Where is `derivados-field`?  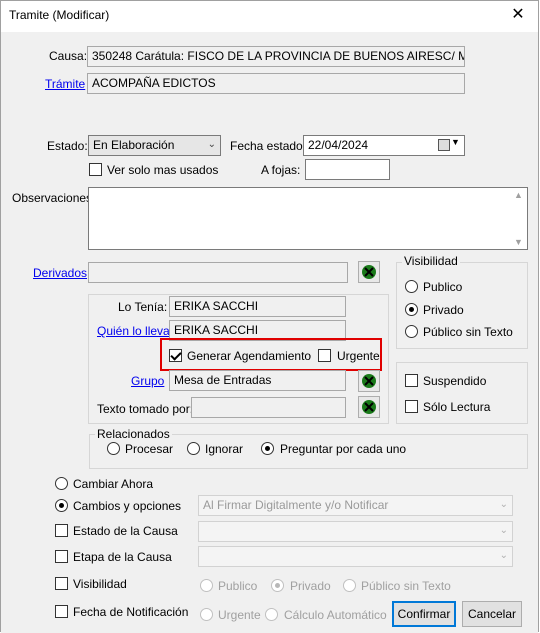 derivados-field is located at coordinates (218, 272).